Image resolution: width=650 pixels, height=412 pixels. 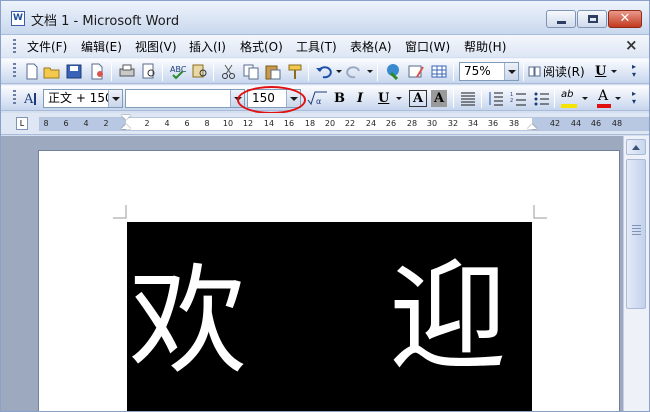 I want to click on svg-text: ABC, so click(x=178, y=69).